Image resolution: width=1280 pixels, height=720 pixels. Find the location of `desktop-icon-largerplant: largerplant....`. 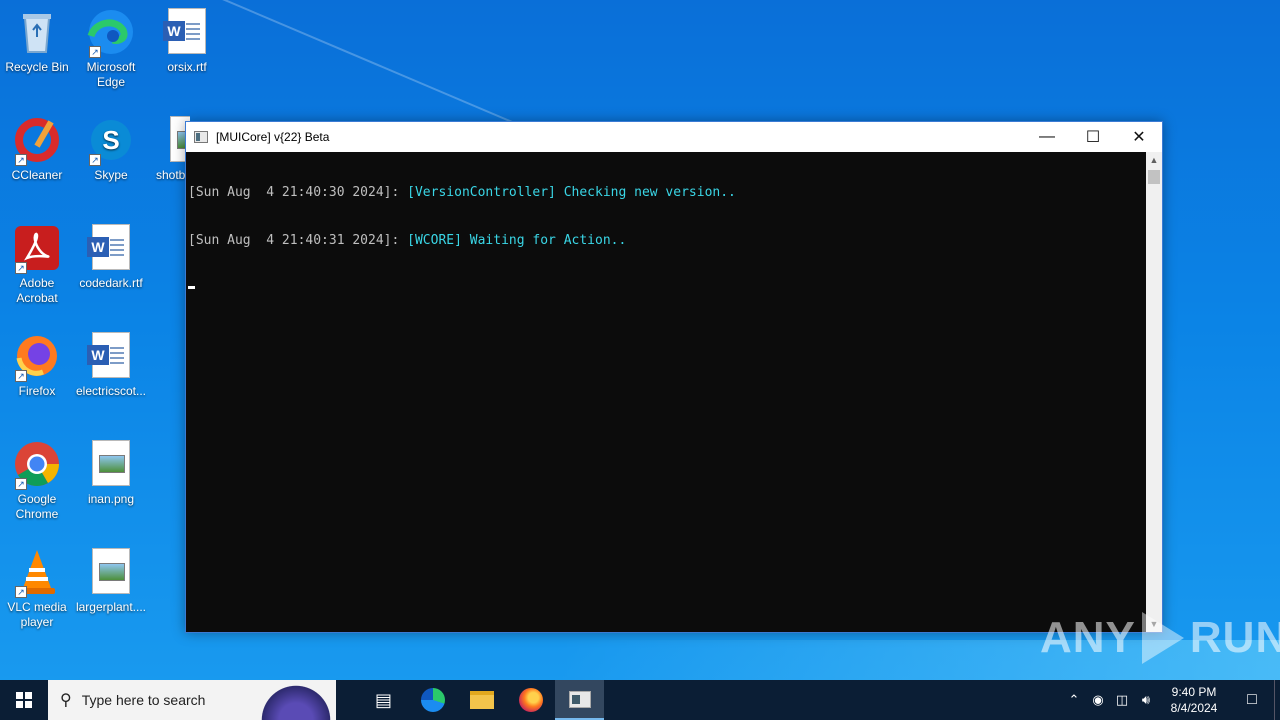

desktop-icon-largerplant: largerplant.... is located at coordinates (111, 581).